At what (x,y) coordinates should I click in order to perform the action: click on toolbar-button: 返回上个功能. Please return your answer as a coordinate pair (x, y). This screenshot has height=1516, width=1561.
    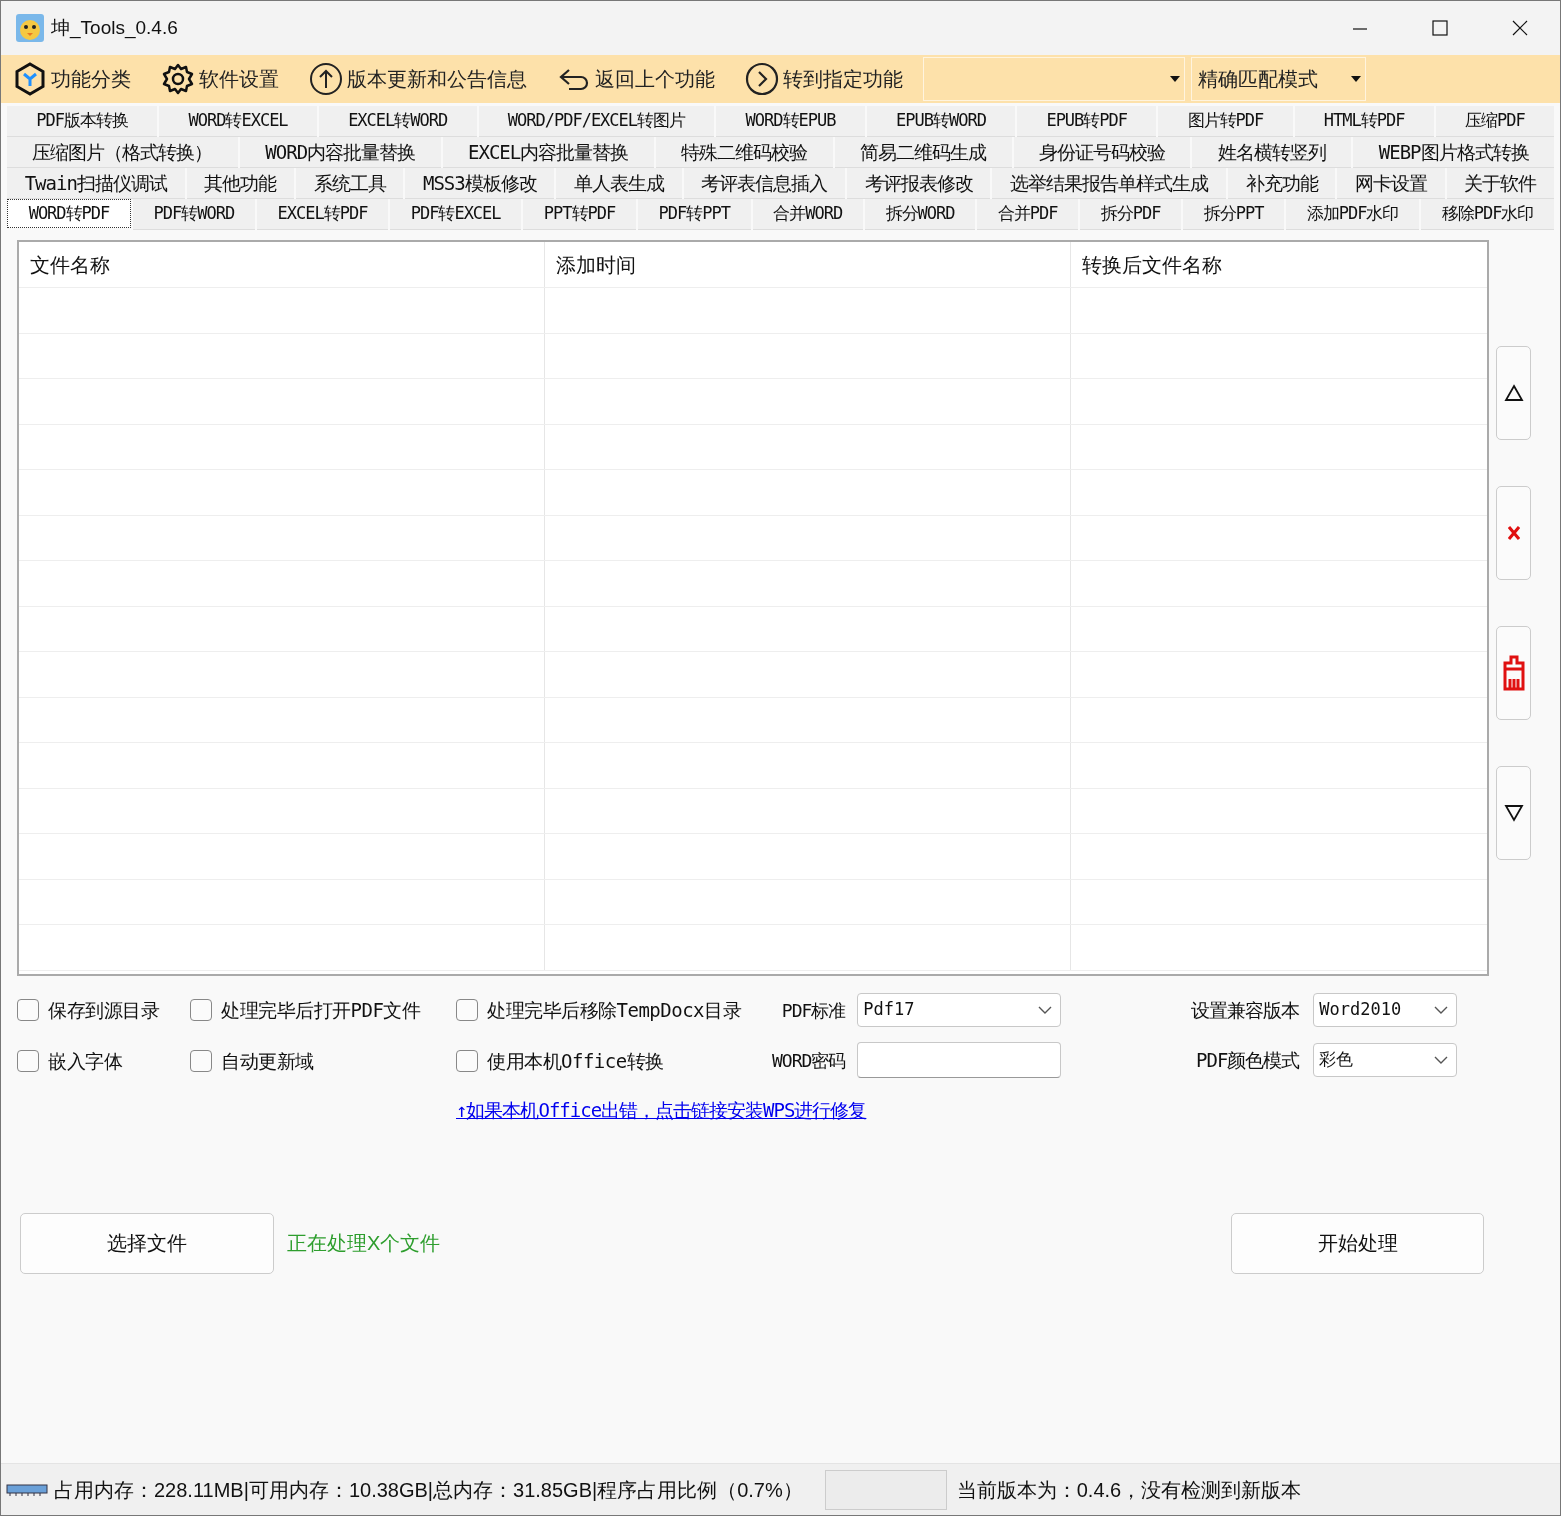
    Looking at the image, I should click on (636, 79).